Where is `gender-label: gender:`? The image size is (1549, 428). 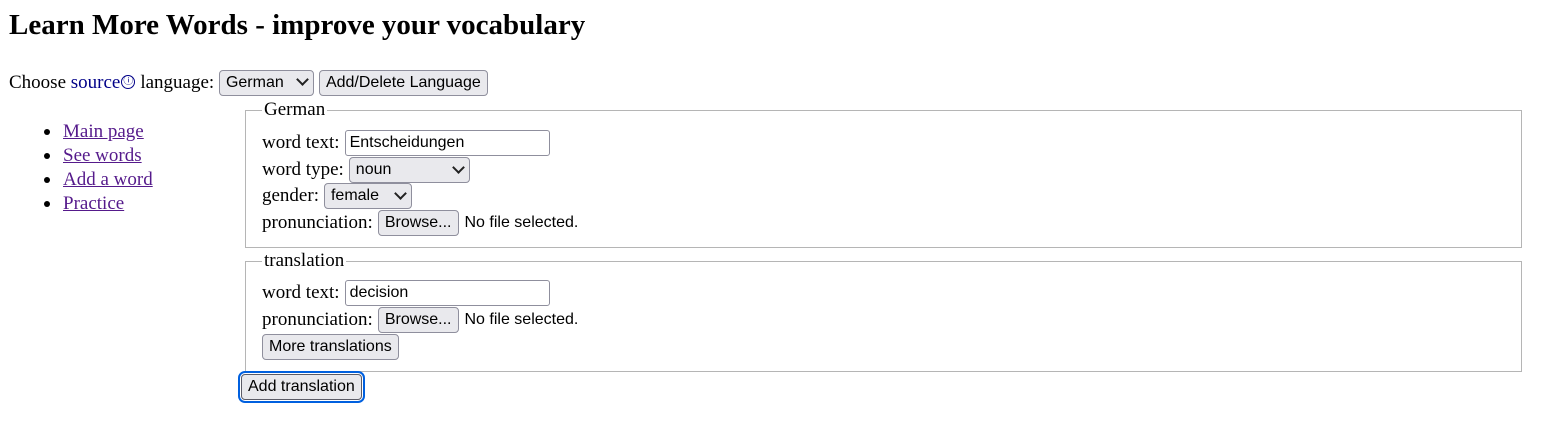
gender-label: gender: is located at coordinates (290, 195).